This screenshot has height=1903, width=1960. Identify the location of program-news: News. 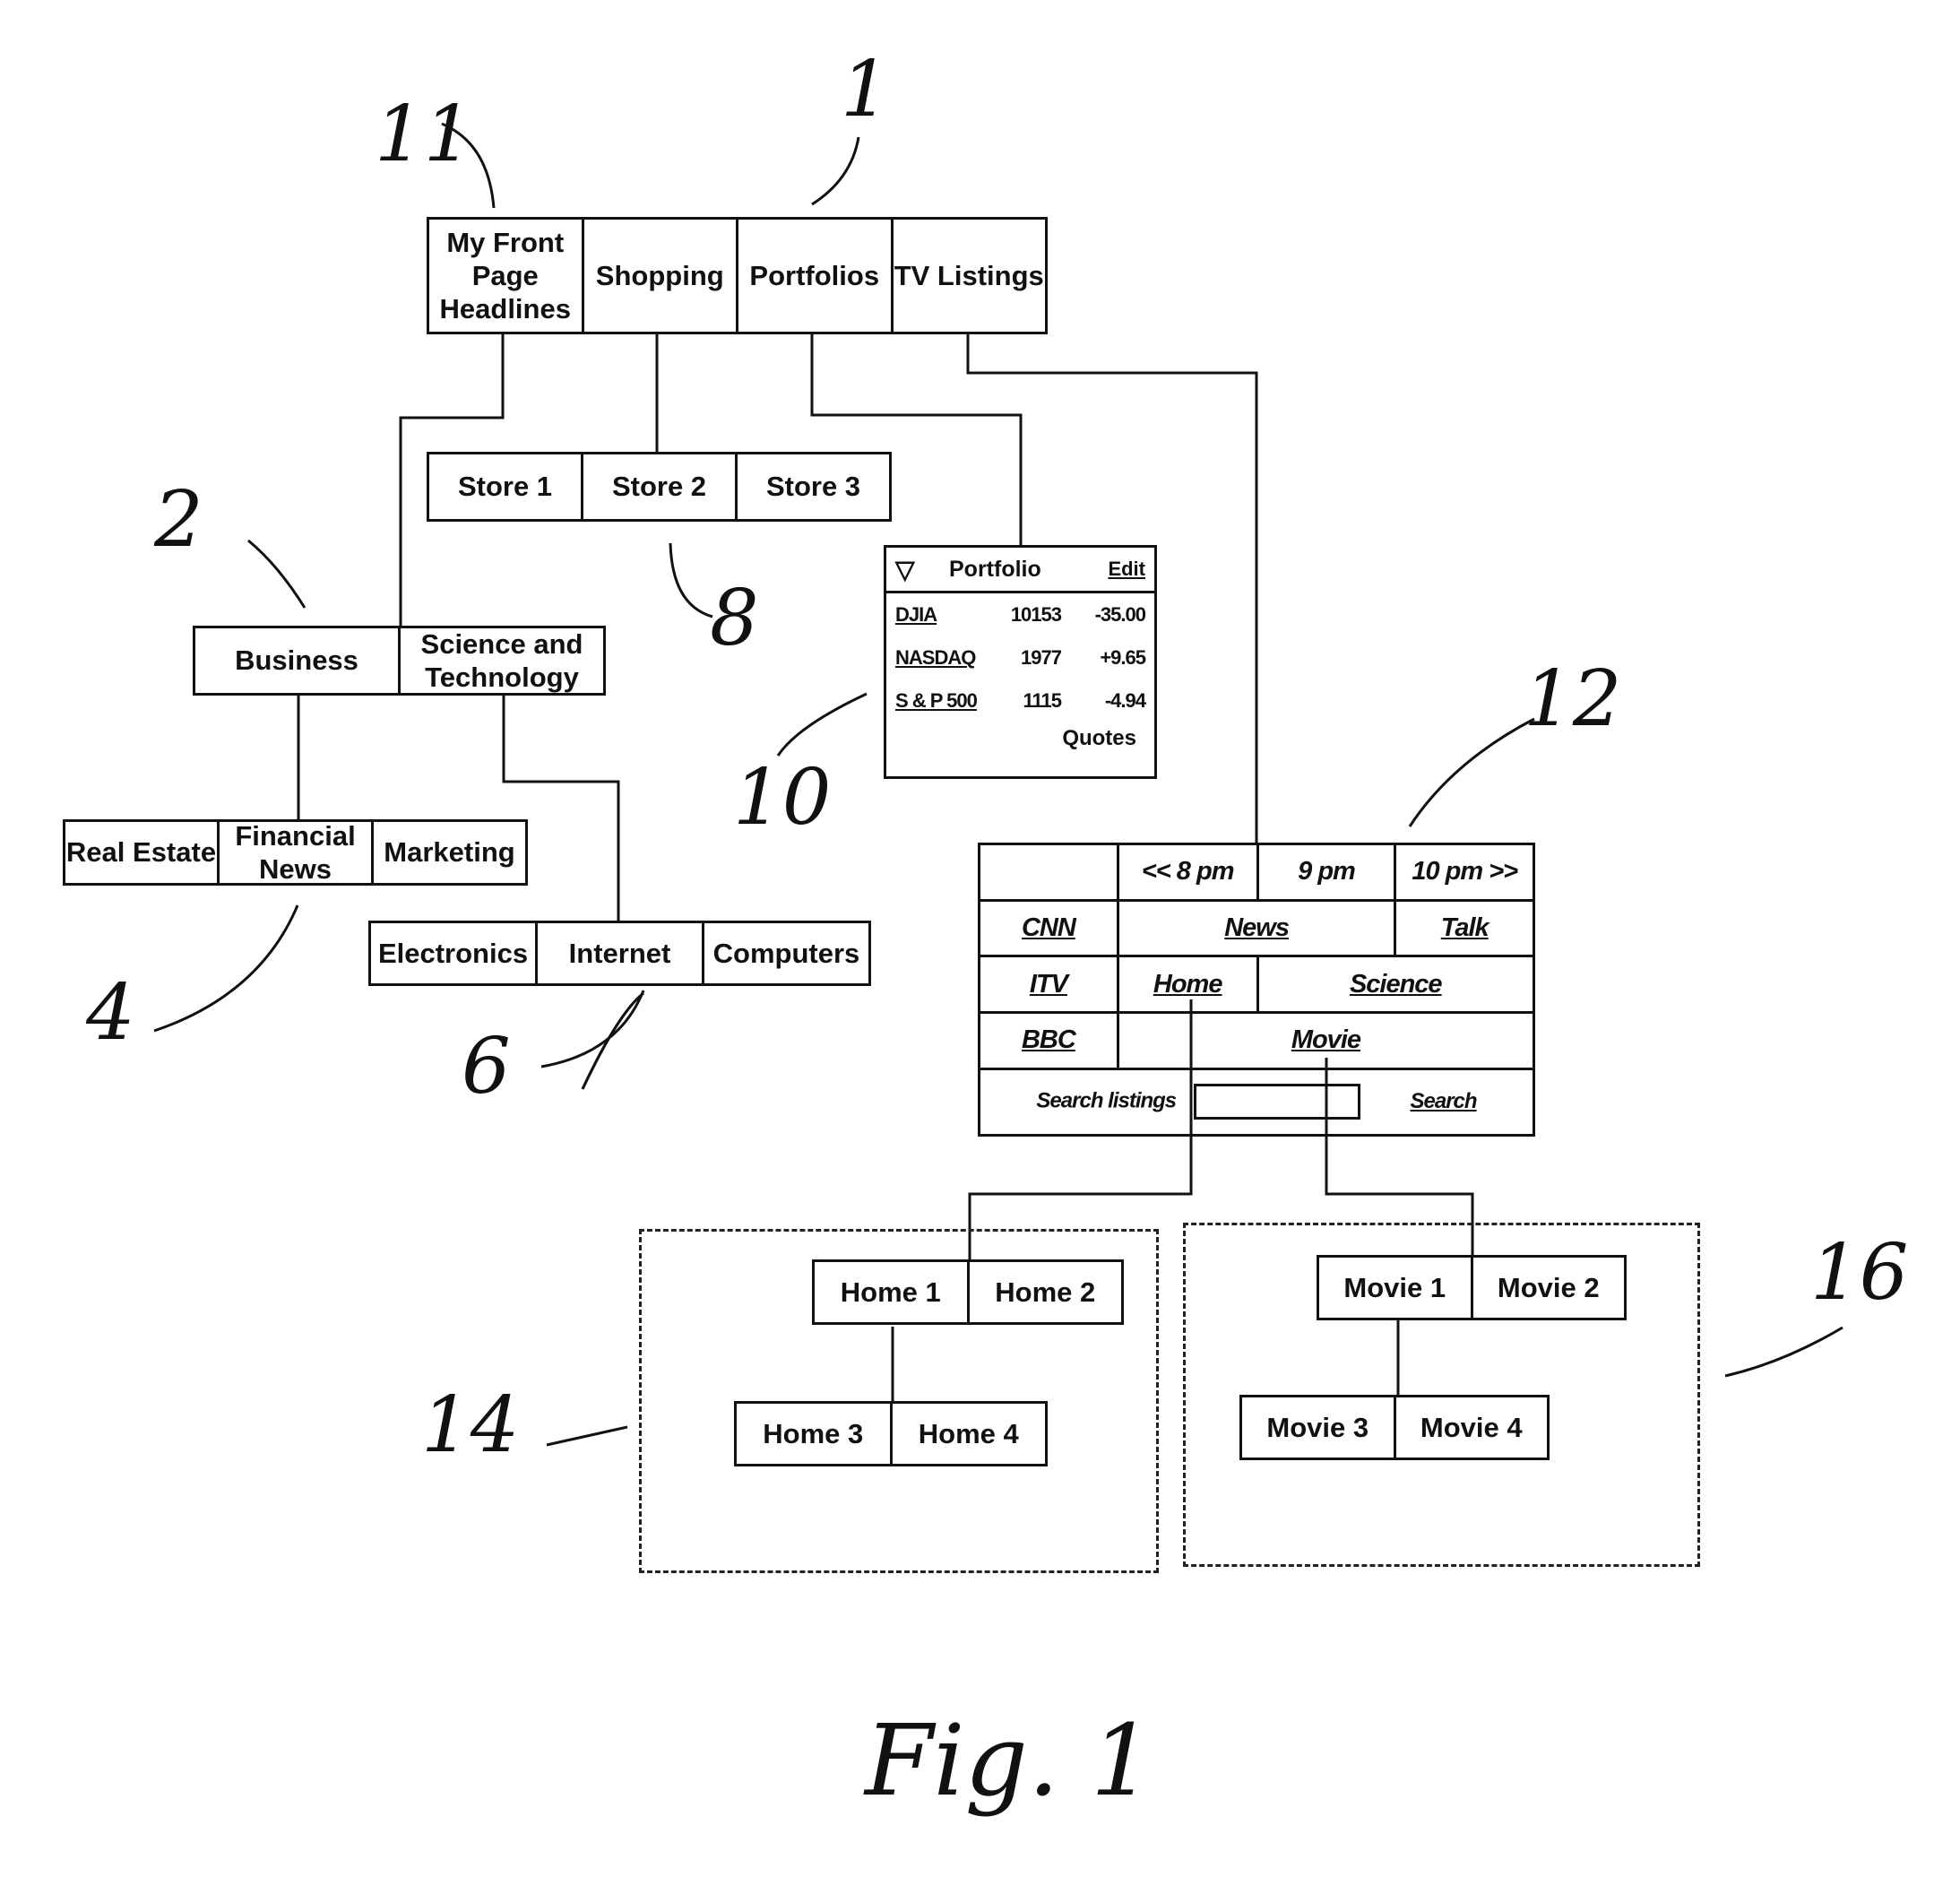
(1256, 928).